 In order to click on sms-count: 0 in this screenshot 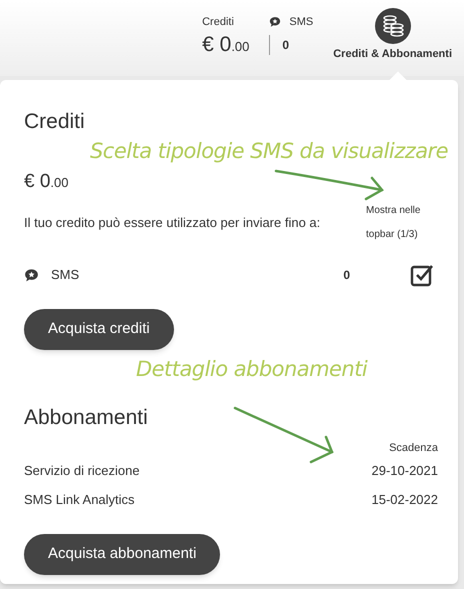, I will do `click(286, 45)`.